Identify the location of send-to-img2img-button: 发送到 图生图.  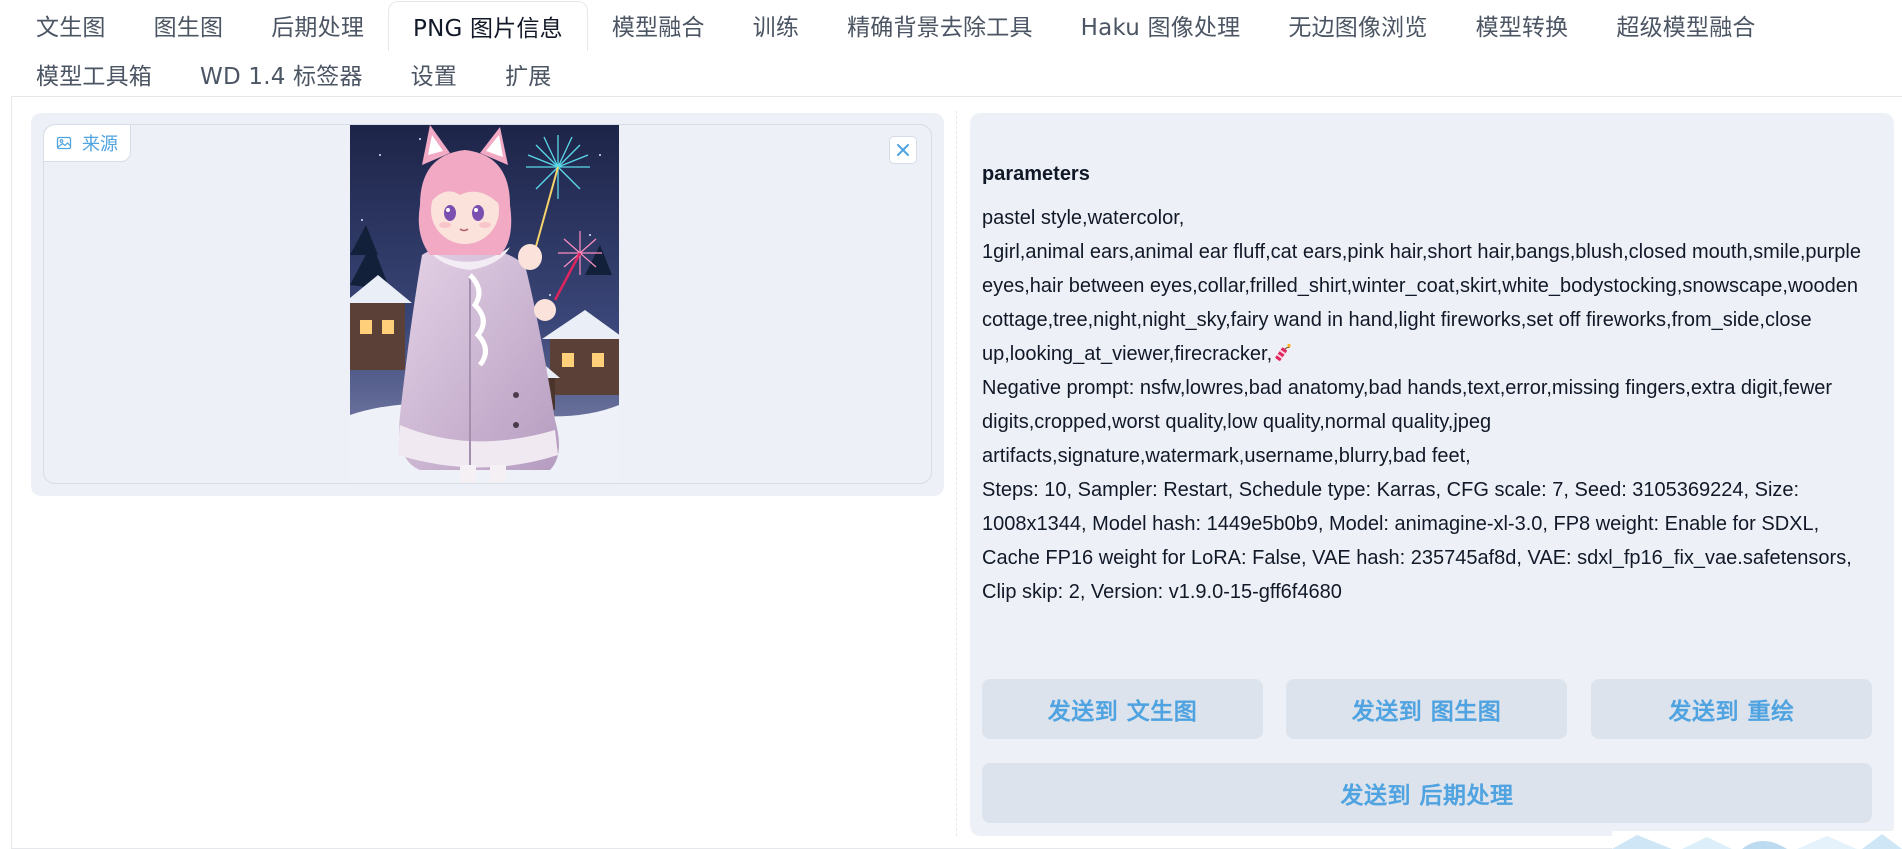
(1426, 709).